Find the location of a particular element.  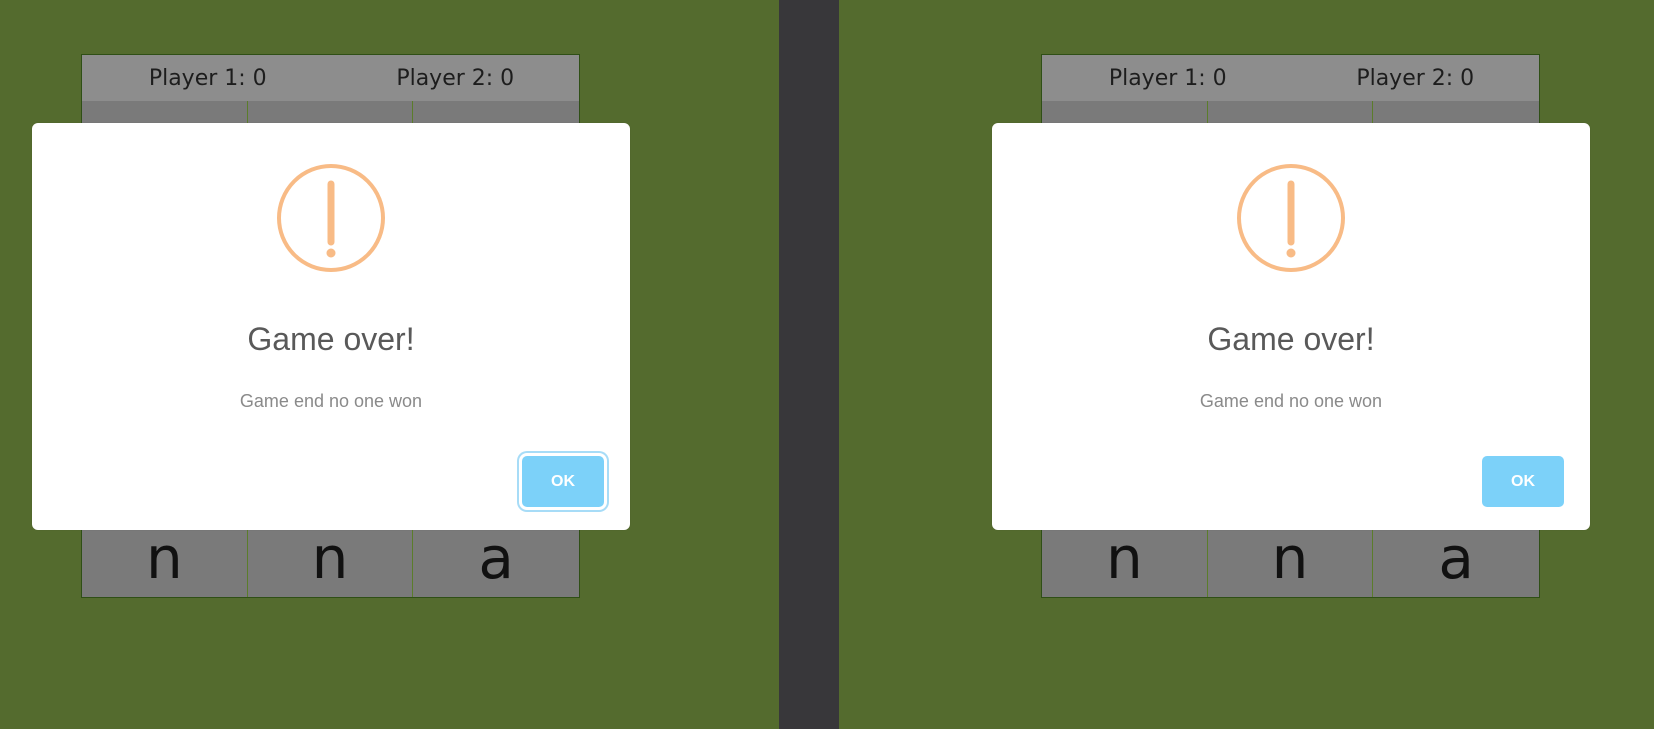

center-divider is located at coordinates (809, 364).